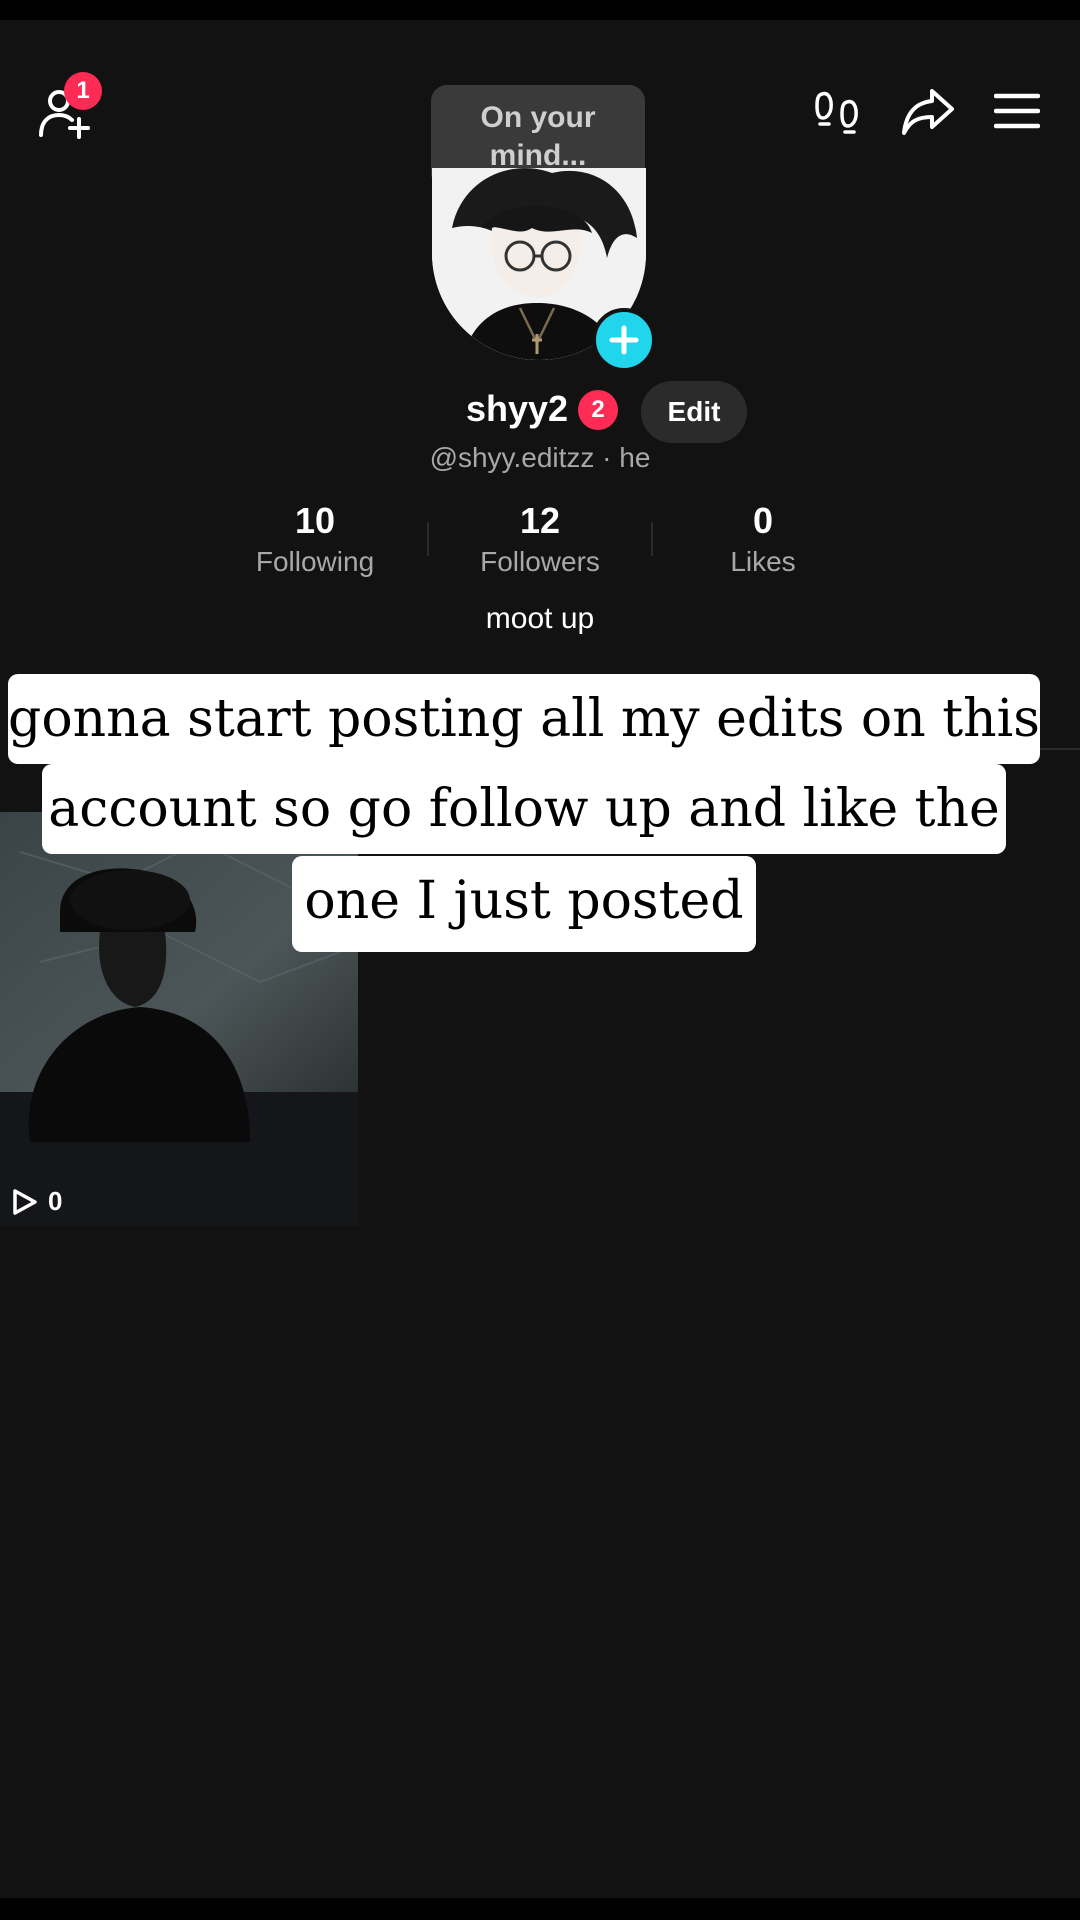 The height and width of the screenshot is (1920, 1080). I want to click on share-icon, so click(928, 112).